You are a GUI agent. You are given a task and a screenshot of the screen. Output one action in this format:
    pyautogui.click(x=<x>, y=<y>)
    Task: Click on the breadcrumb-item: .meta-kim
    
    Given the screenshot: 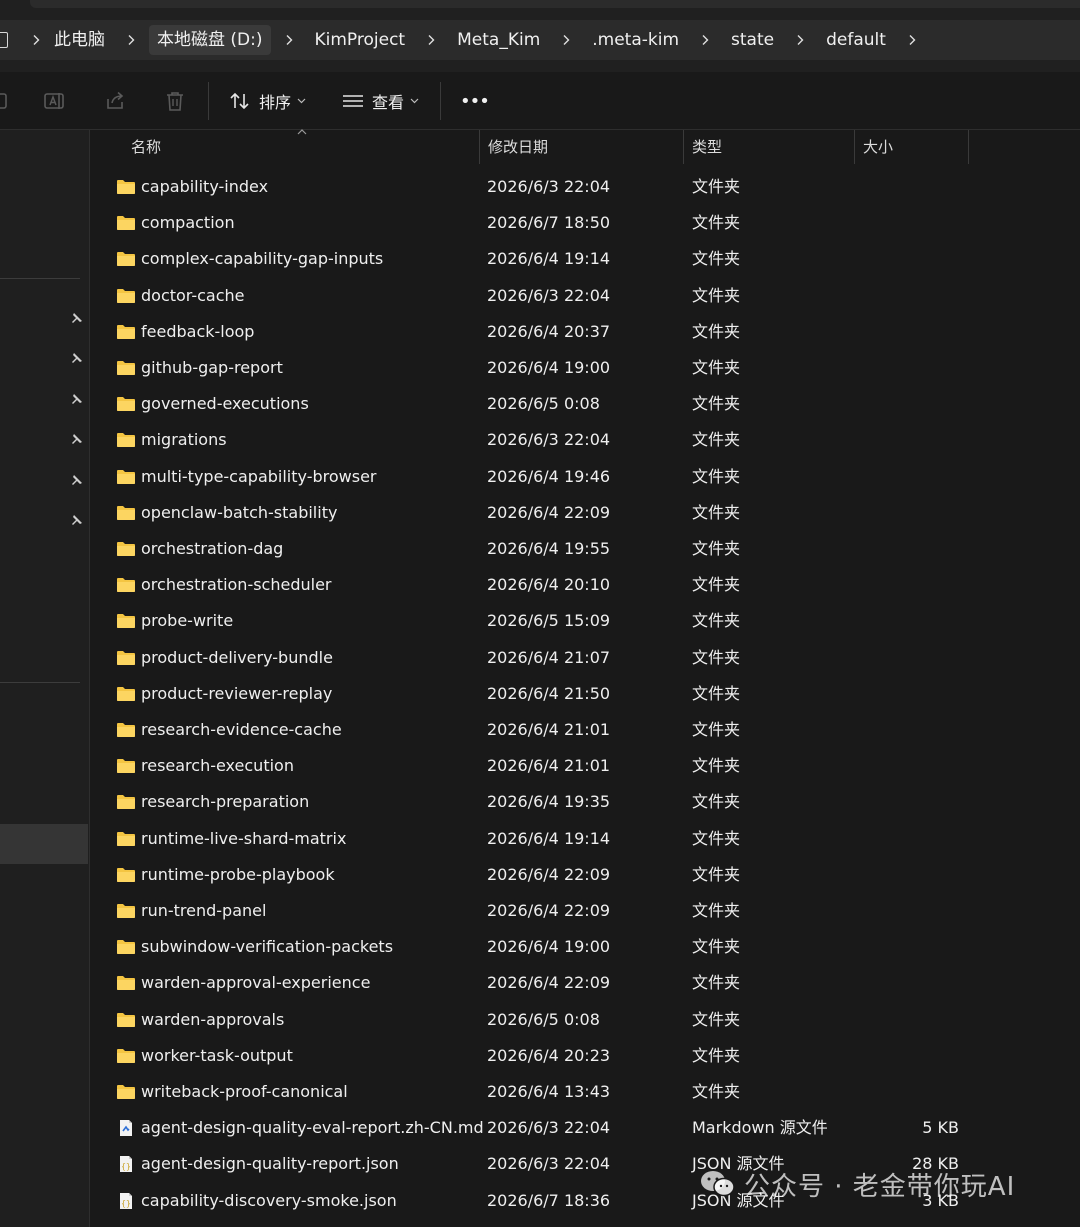 What is the action you would take?
    pyautogui.click(x=635, y=40)
    